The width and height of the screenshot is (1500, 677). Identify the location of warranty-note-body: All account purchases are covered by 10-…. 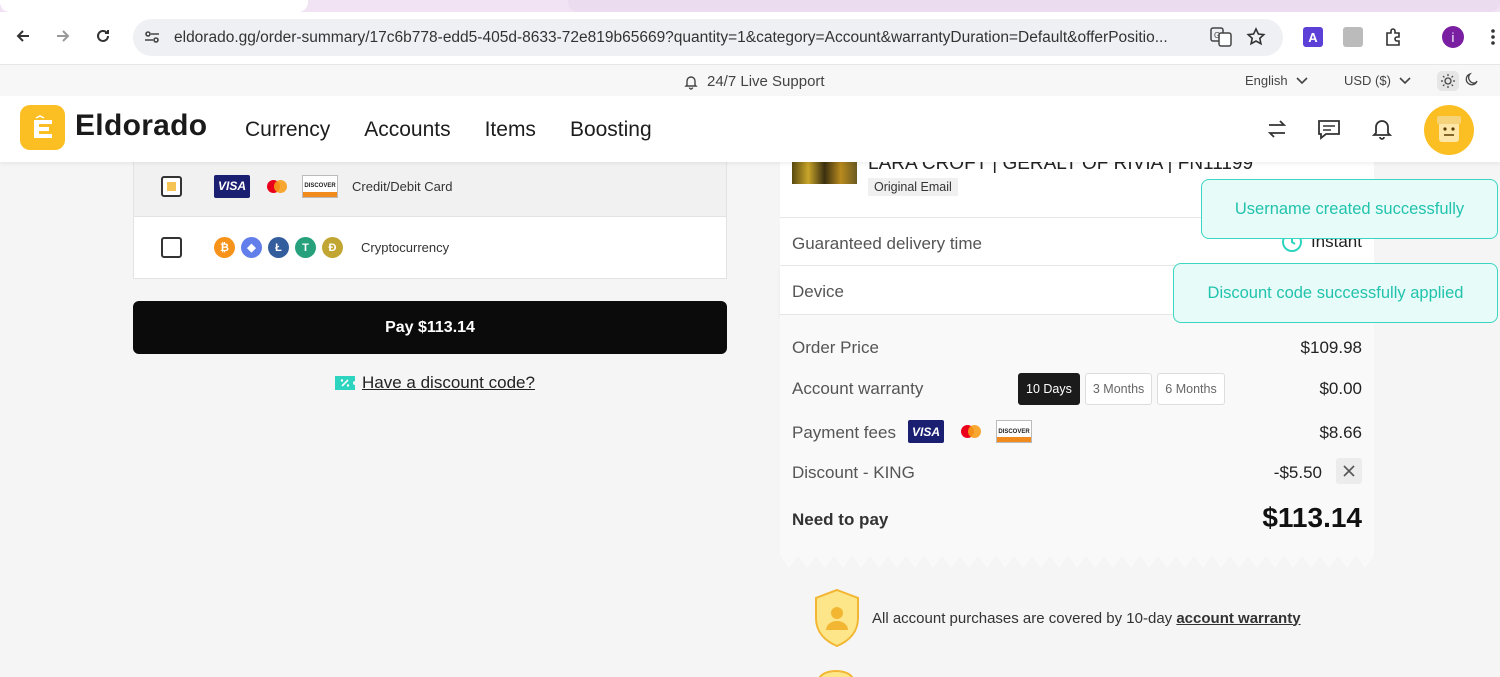
(1022, 618).